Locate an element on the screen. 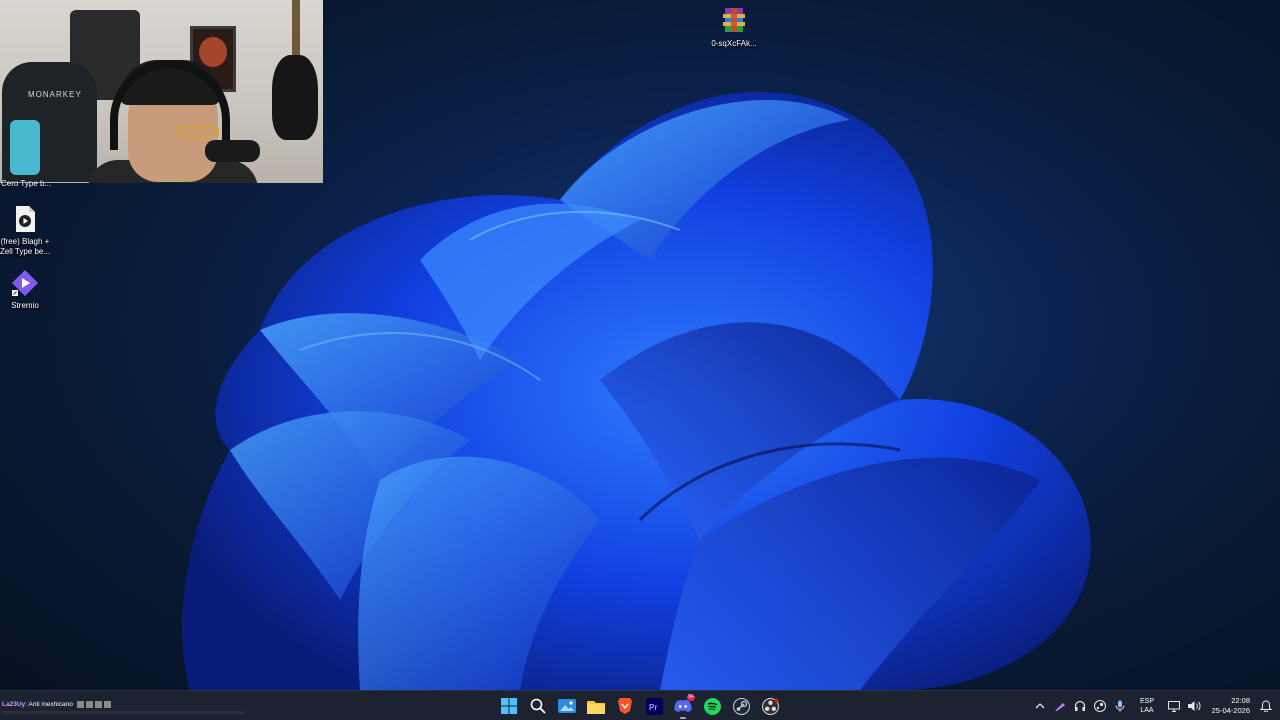 Image resolution: width=1280 pixels, height=720 pixels. discord-notification-badge: 9+ is located at coordinates (691, 697).